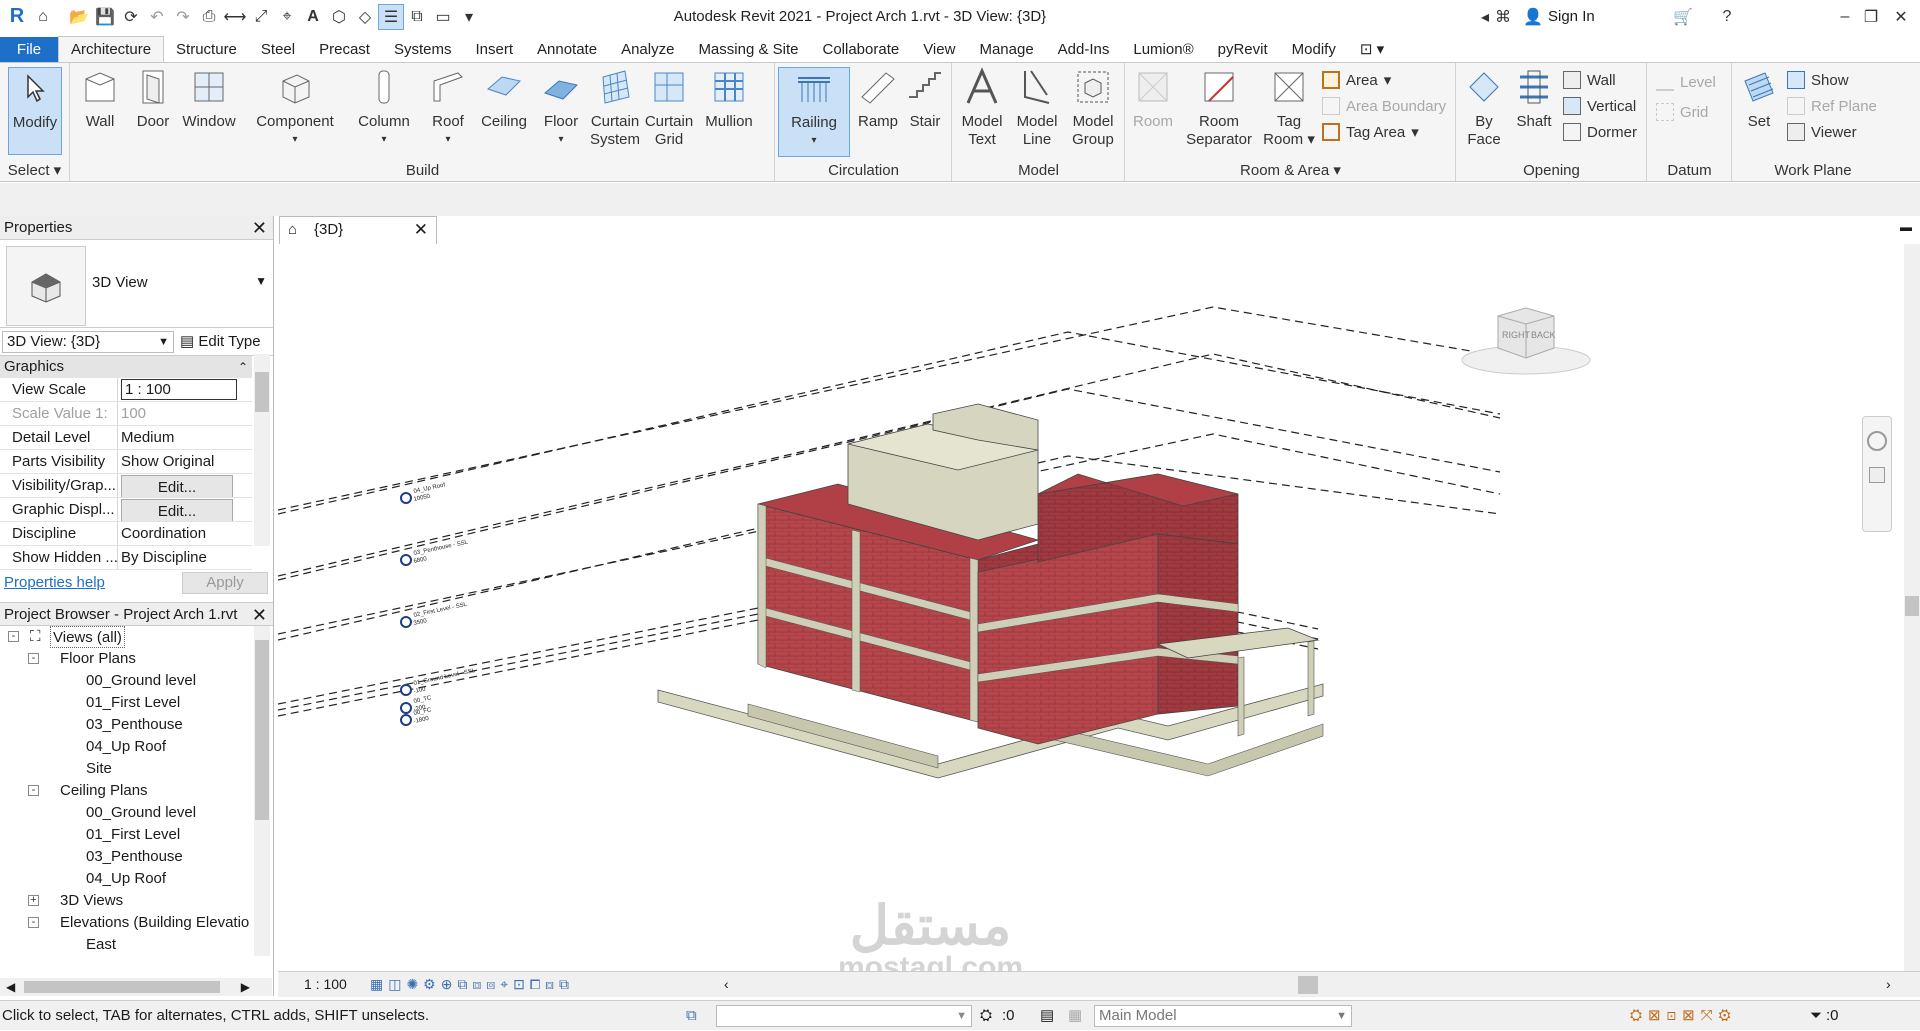 This screenshot has width=1920, height=1031. Describe the element at coordinates (1084, 50) in the screenshot. I see `tab-add-ins: Add-Ins` at that location.